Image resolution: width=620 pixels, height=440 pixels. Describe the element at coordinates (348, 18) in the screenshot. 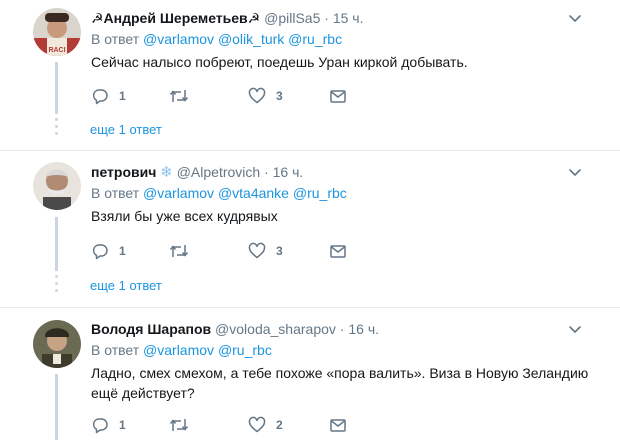

I see `timestamp: 15 ч.` at that location.